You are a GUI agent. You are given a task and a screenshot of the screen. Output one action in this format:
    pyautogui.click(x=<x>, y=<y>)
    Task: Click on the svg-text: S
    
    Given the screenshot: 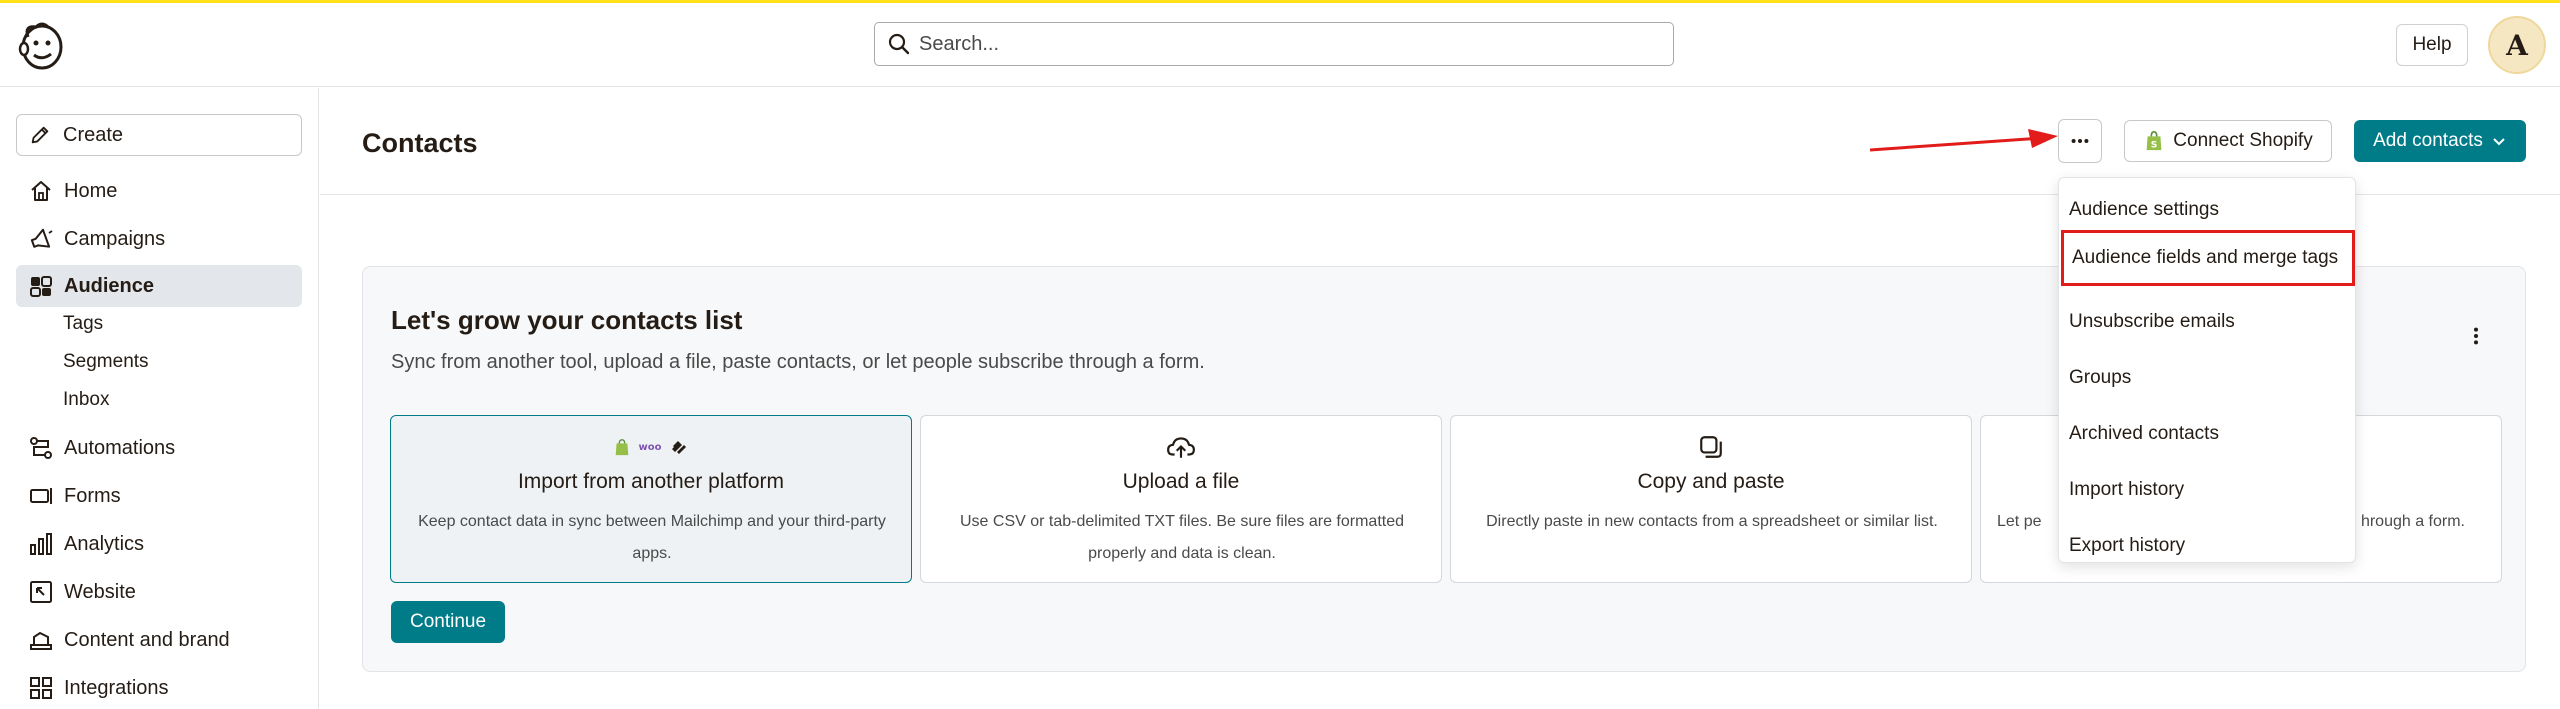 What is the action you would take?
    pyautogui.click(x=2154, y=144)
    